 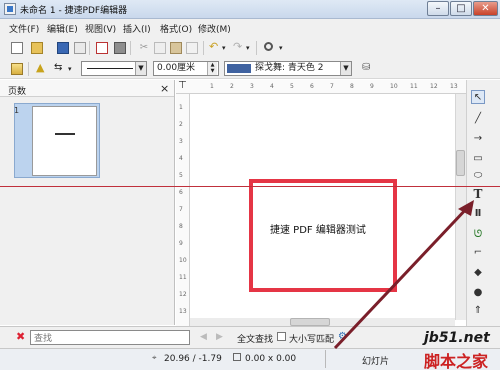 What do you see at coordinates (120, 48) in the screenshot?
I see `print-icon` at bounding box center [120, 48].